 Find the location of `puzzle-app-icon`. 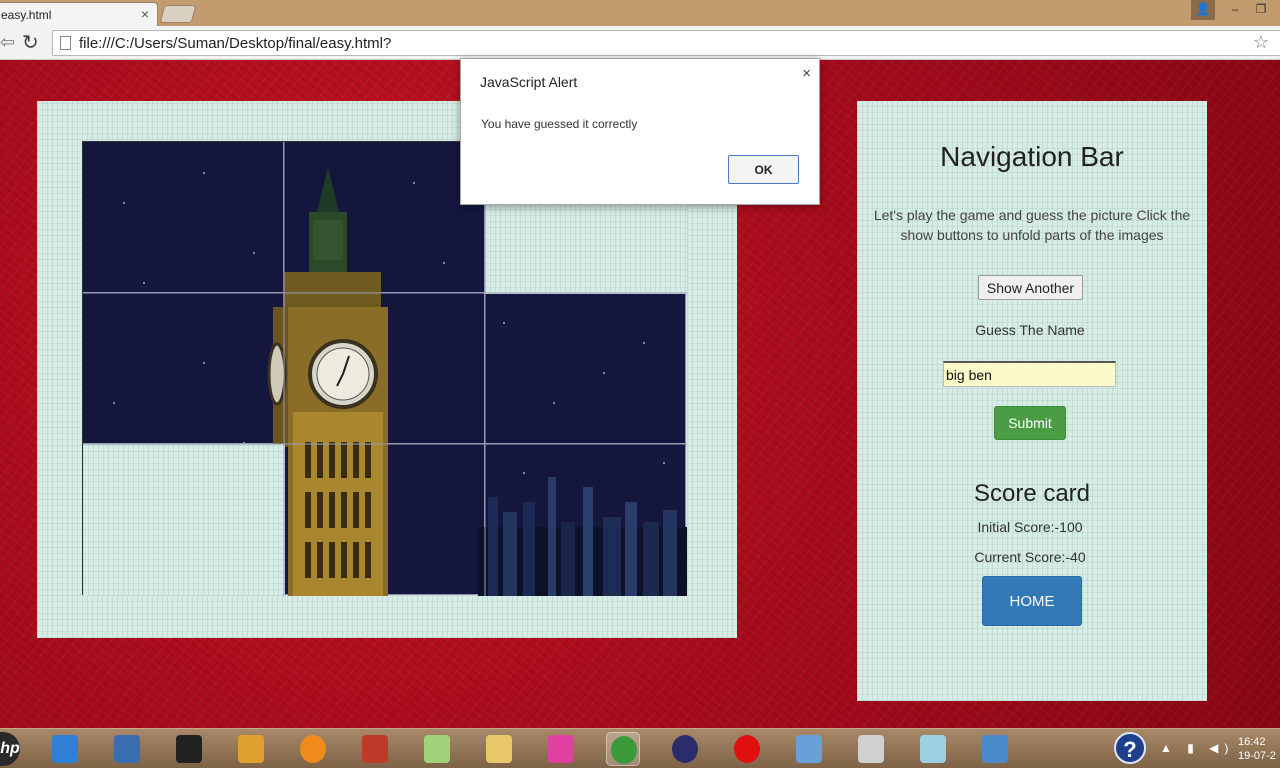

puzzle-app-icon is located at coordinates (375, 749).